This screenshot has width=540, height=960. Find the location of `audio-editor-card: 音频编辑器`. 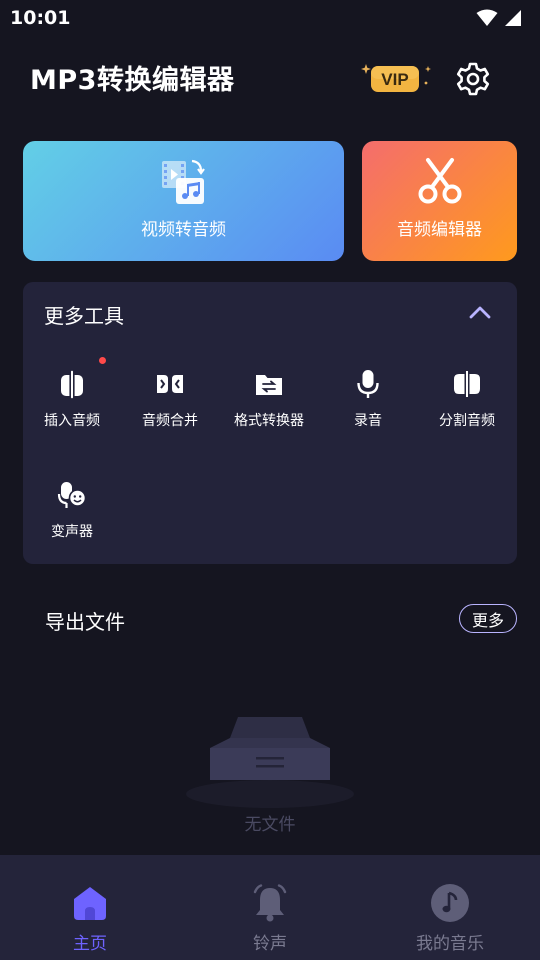

audio-editor-card: 音频编辑器 is located at coordinates (439, 201).